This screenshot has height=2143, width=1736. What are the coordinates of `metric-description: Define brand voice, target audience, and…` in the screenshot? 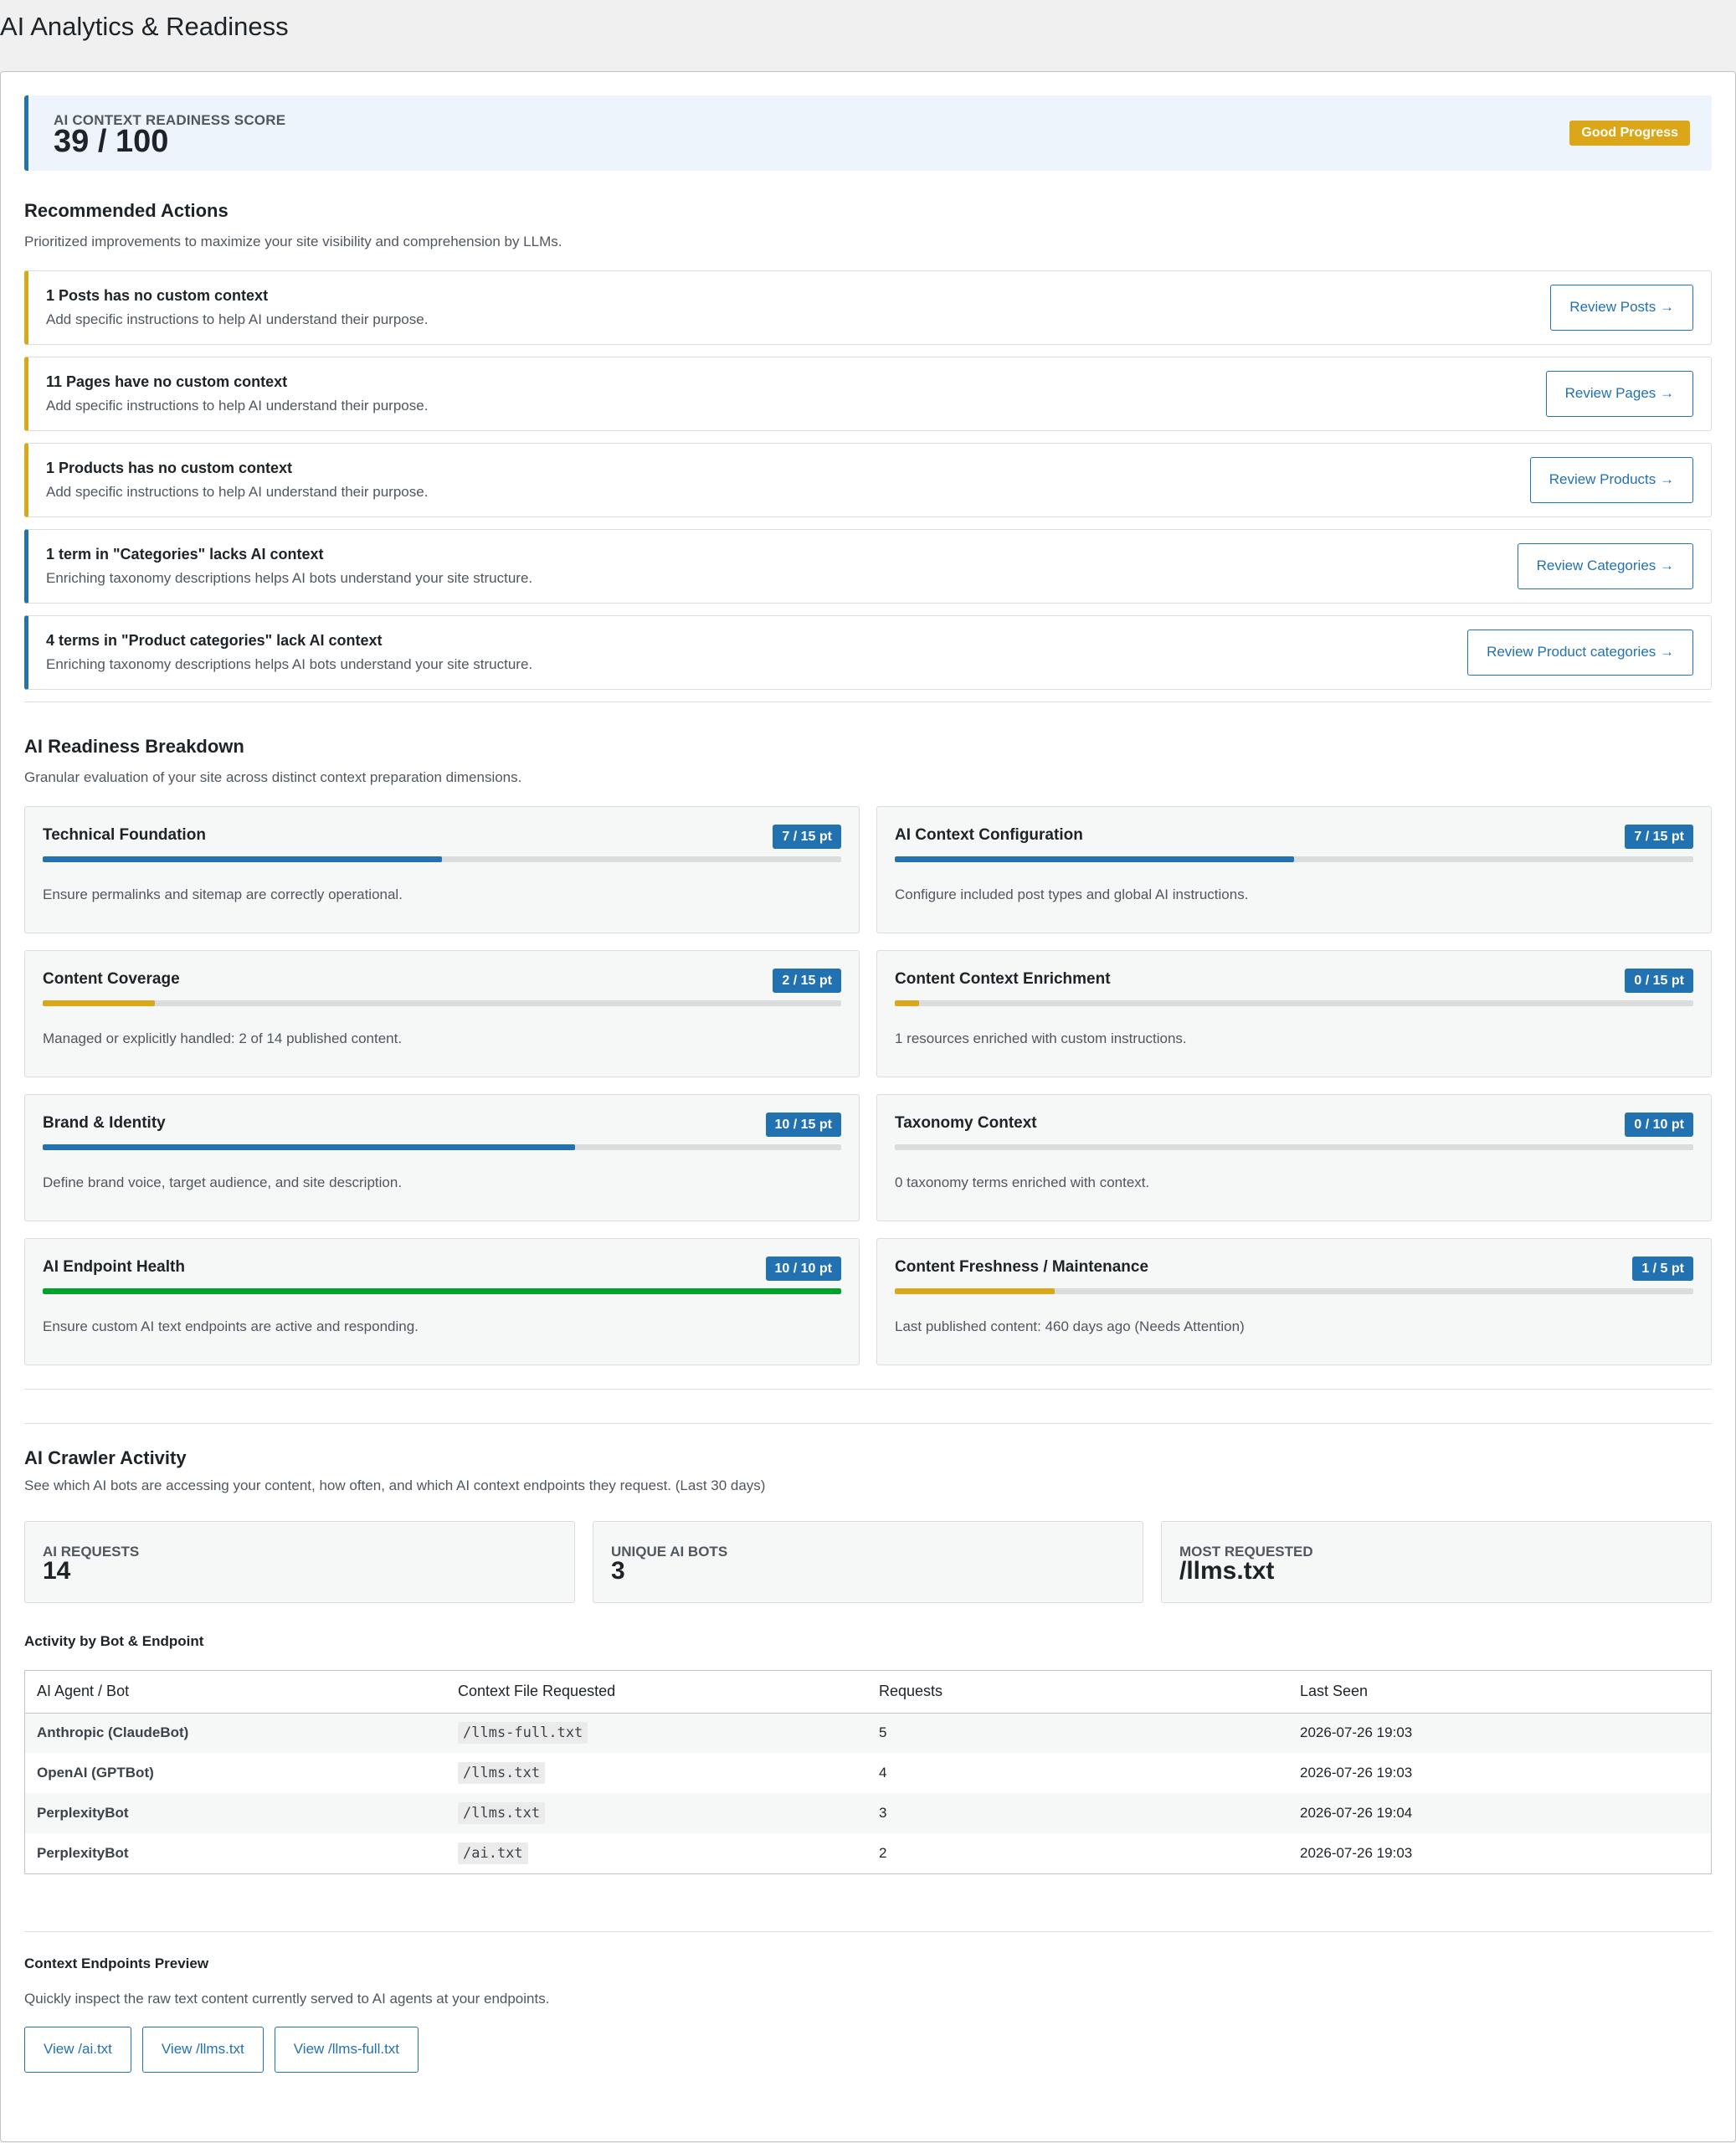 It's located at (223, 1182).